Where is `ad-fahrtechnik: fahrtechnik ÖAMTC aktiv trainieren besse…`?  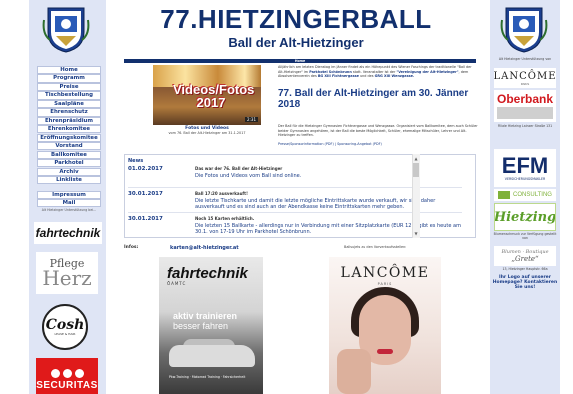 ad-fahrtechnik: fahrtechnik ÖAMTC aktiv trainieren besse… is located at coordinates (211, 325).